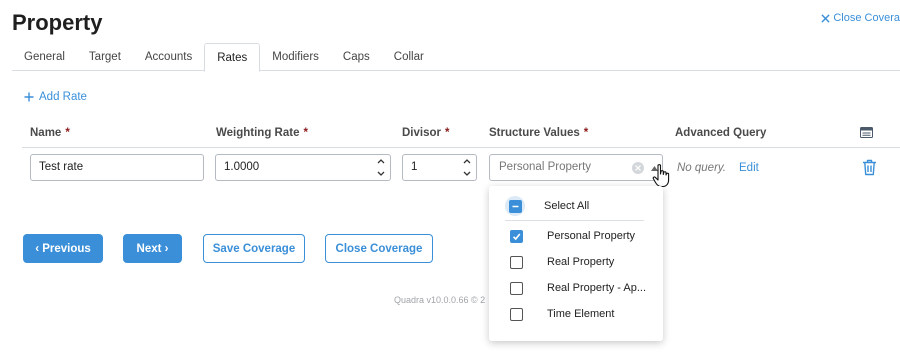  What do you see at coordinates (581, 262) in the screenshot?
I see `option-label: Real Property` at bounding box center [581, 262].